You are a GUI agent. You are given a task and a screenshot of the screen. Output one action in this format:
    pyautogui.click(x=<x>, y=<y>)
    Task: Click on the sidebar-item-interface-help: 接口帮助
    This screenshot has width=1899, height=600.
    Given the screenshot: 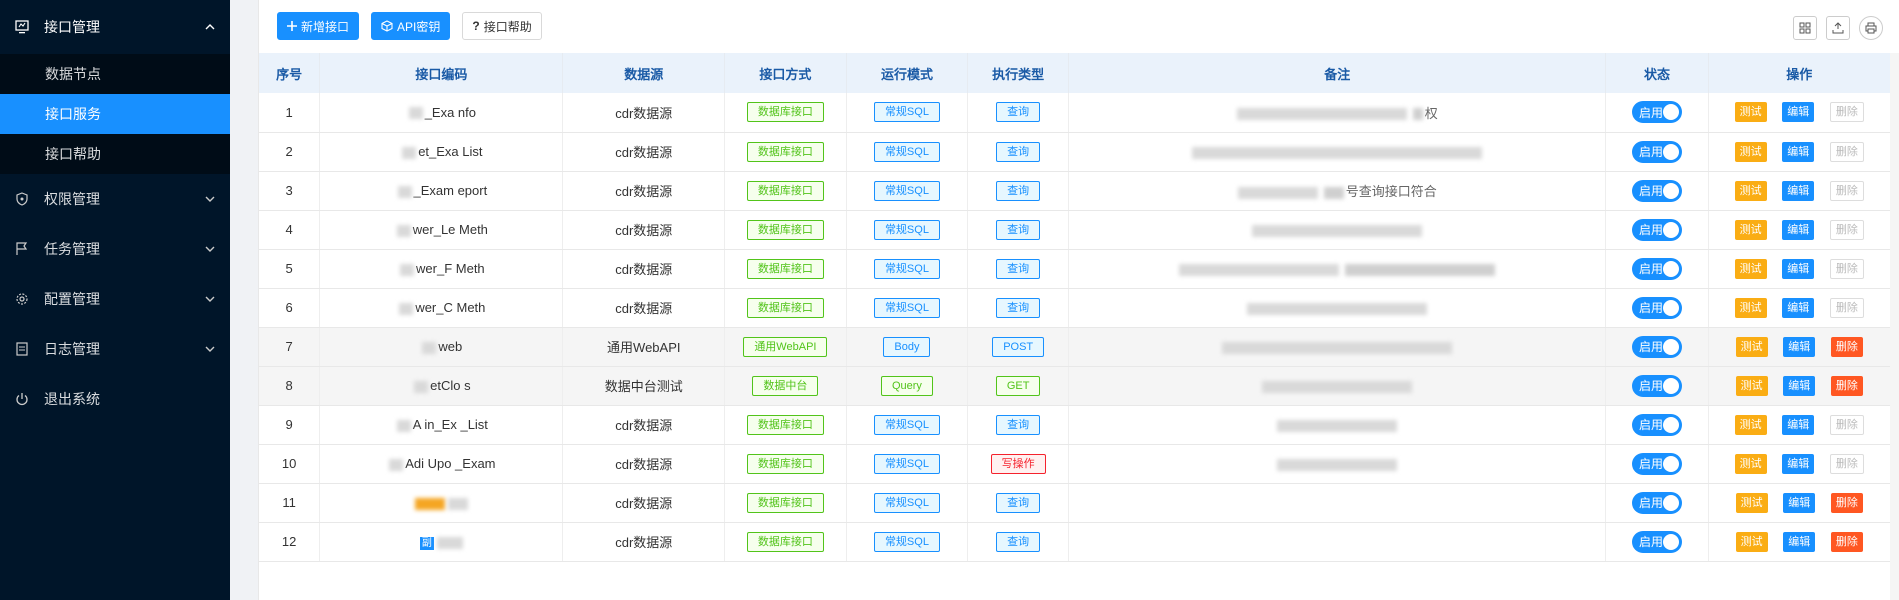 What is the action you would take?
    pyautogui.click(x=115, y=154)
    